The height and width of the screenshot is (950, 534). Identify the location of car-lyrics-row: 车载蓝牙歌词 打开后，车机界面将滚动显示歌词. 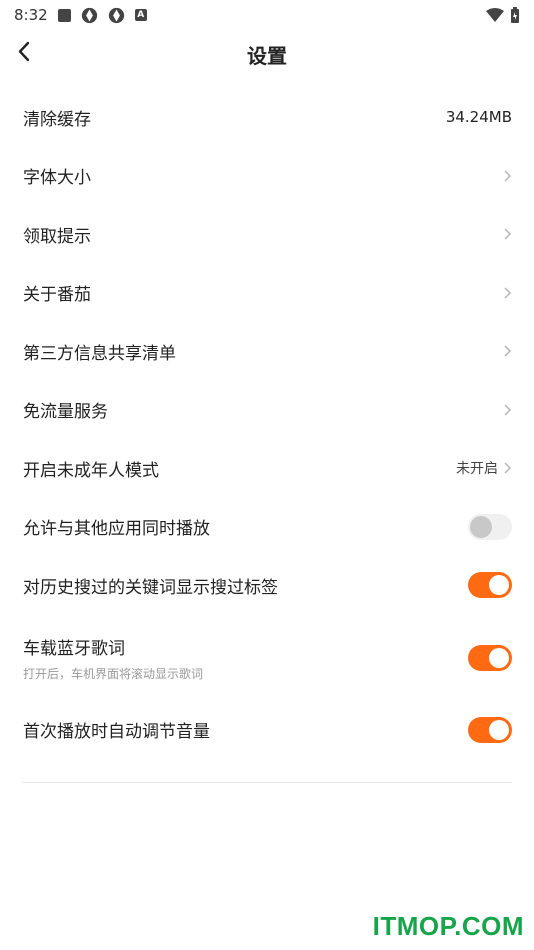
(267, 658).